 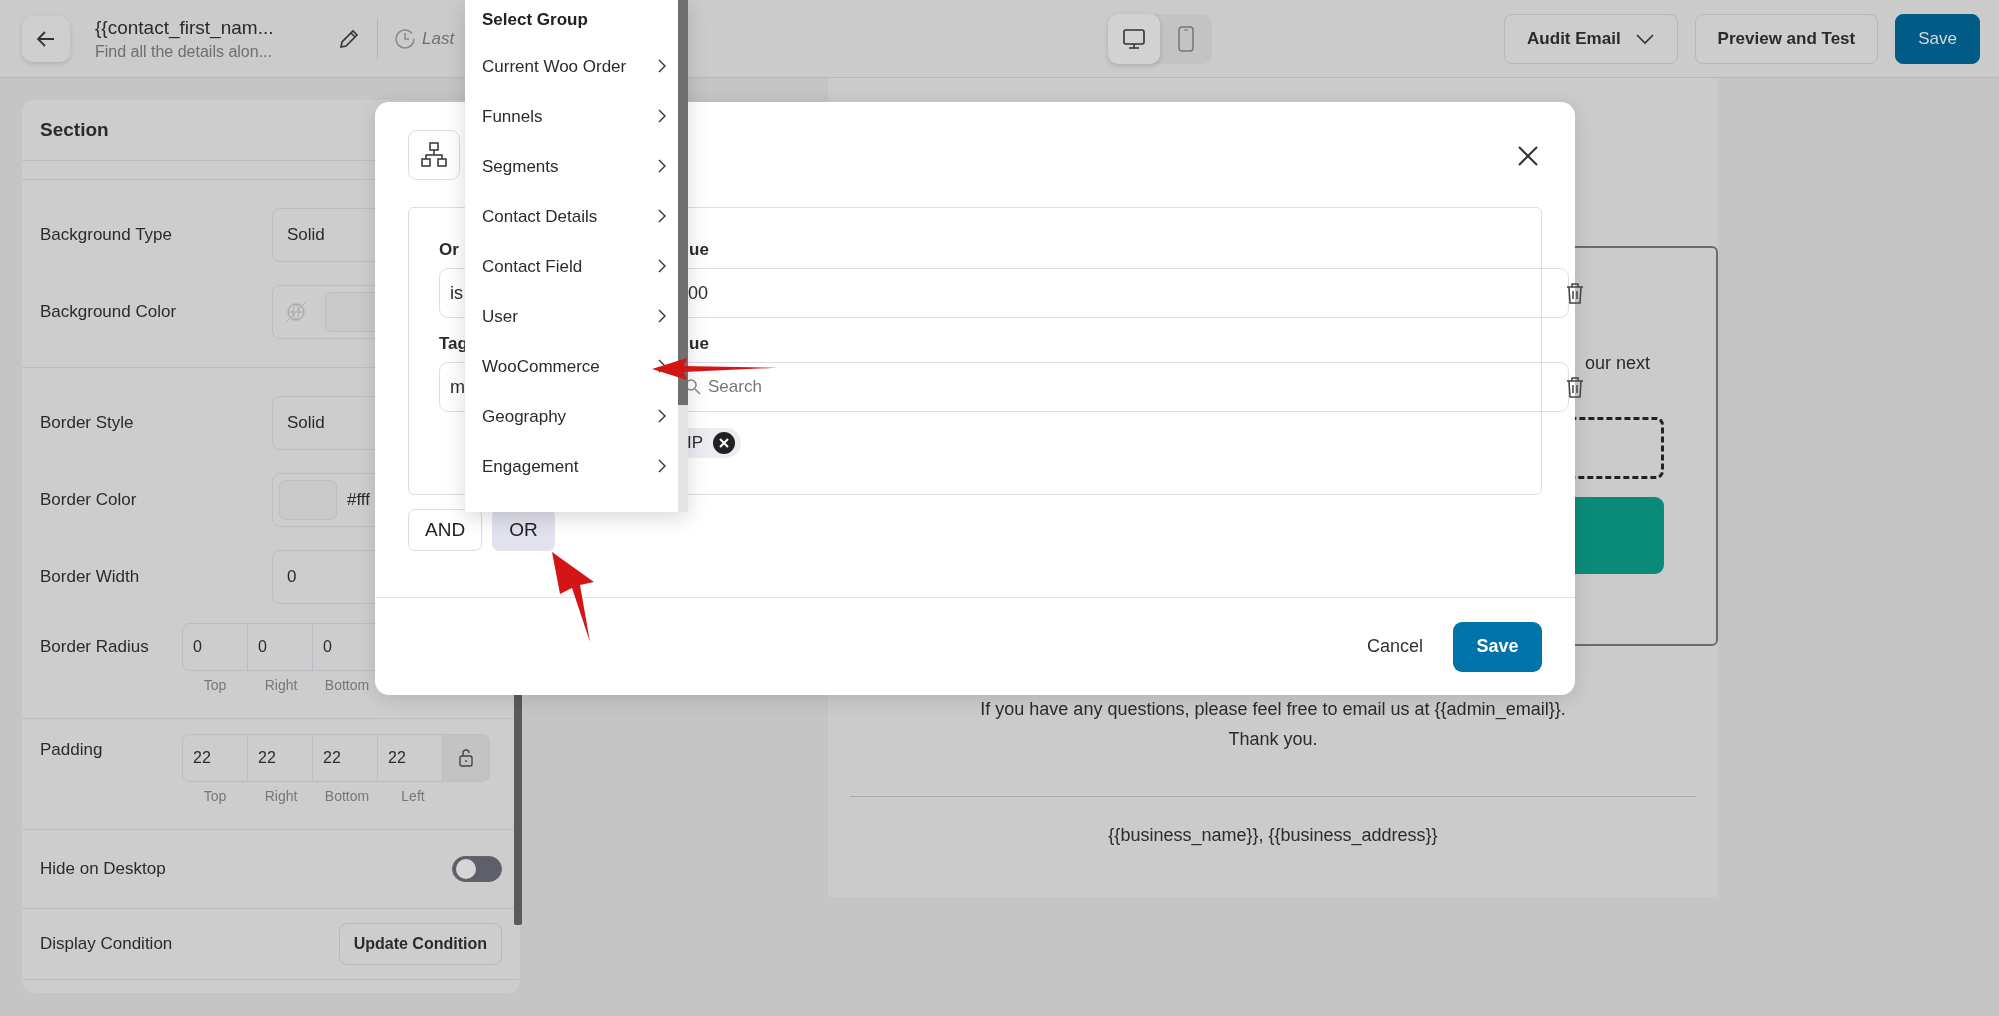 What do you see at coordinates (107, 944) in the screenshot?
I see `setting-label: Display Condition` at bounding box center [107, 944].